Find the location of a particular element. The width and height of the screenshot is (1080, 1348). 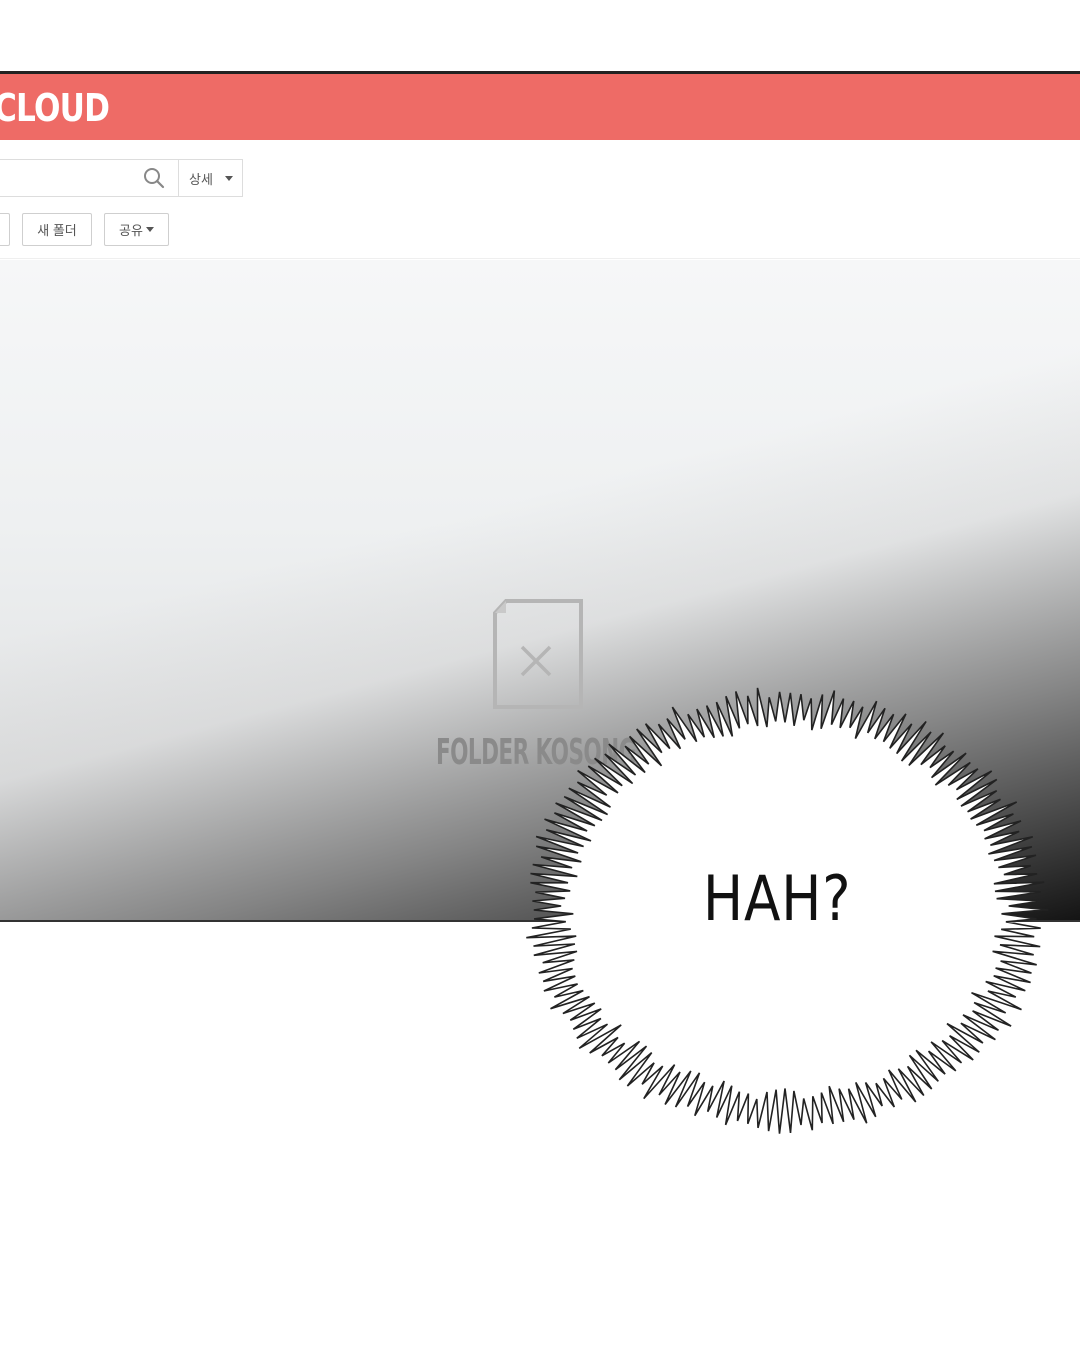

search-icon is located at coordinates (154, 178).